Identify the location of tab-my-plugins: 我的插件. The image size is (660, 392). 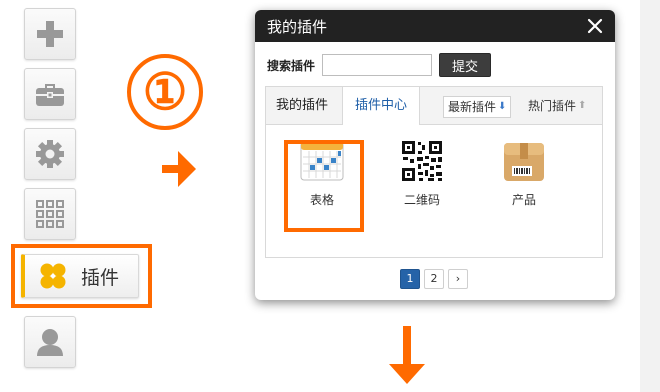
(302, 106).